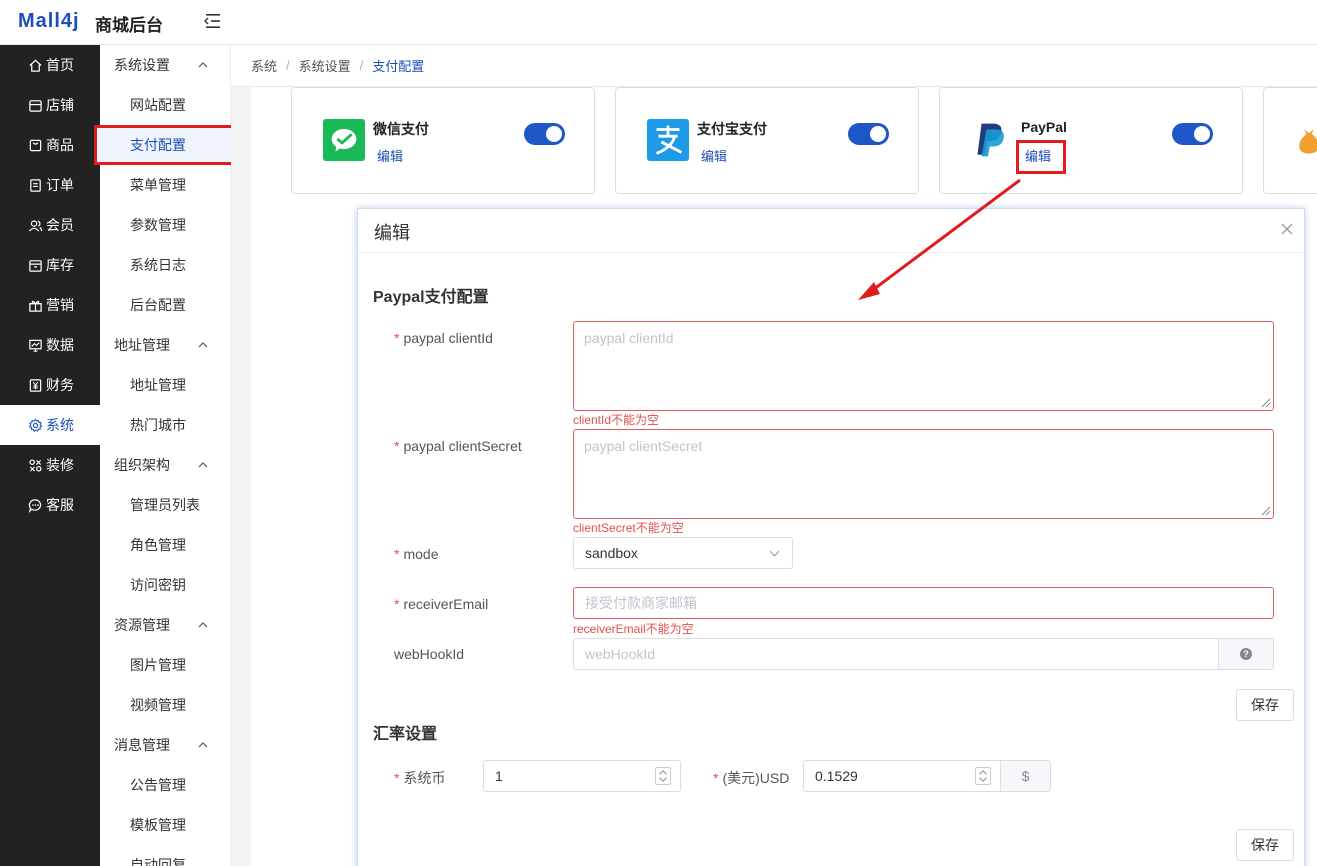  Describe the element at coordinates (50, 465) in the screenshot. I see `nav-decoration: 装修` at that location.